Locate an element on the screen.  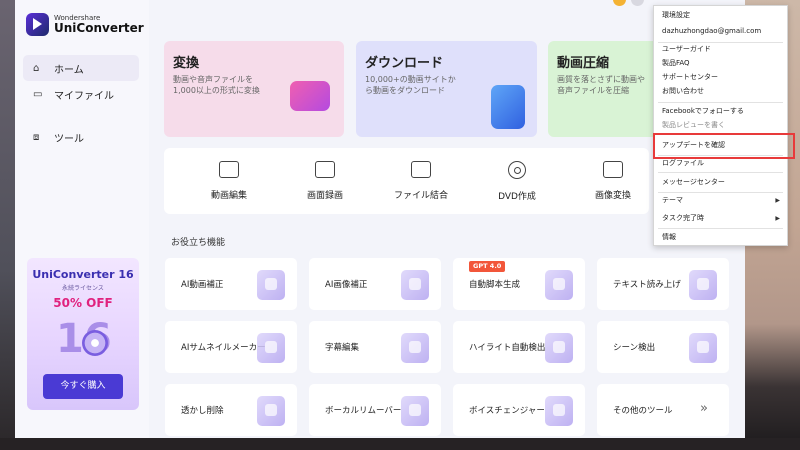
app-logo: Wondershare UniConverter is located at coordinates (85, 24).